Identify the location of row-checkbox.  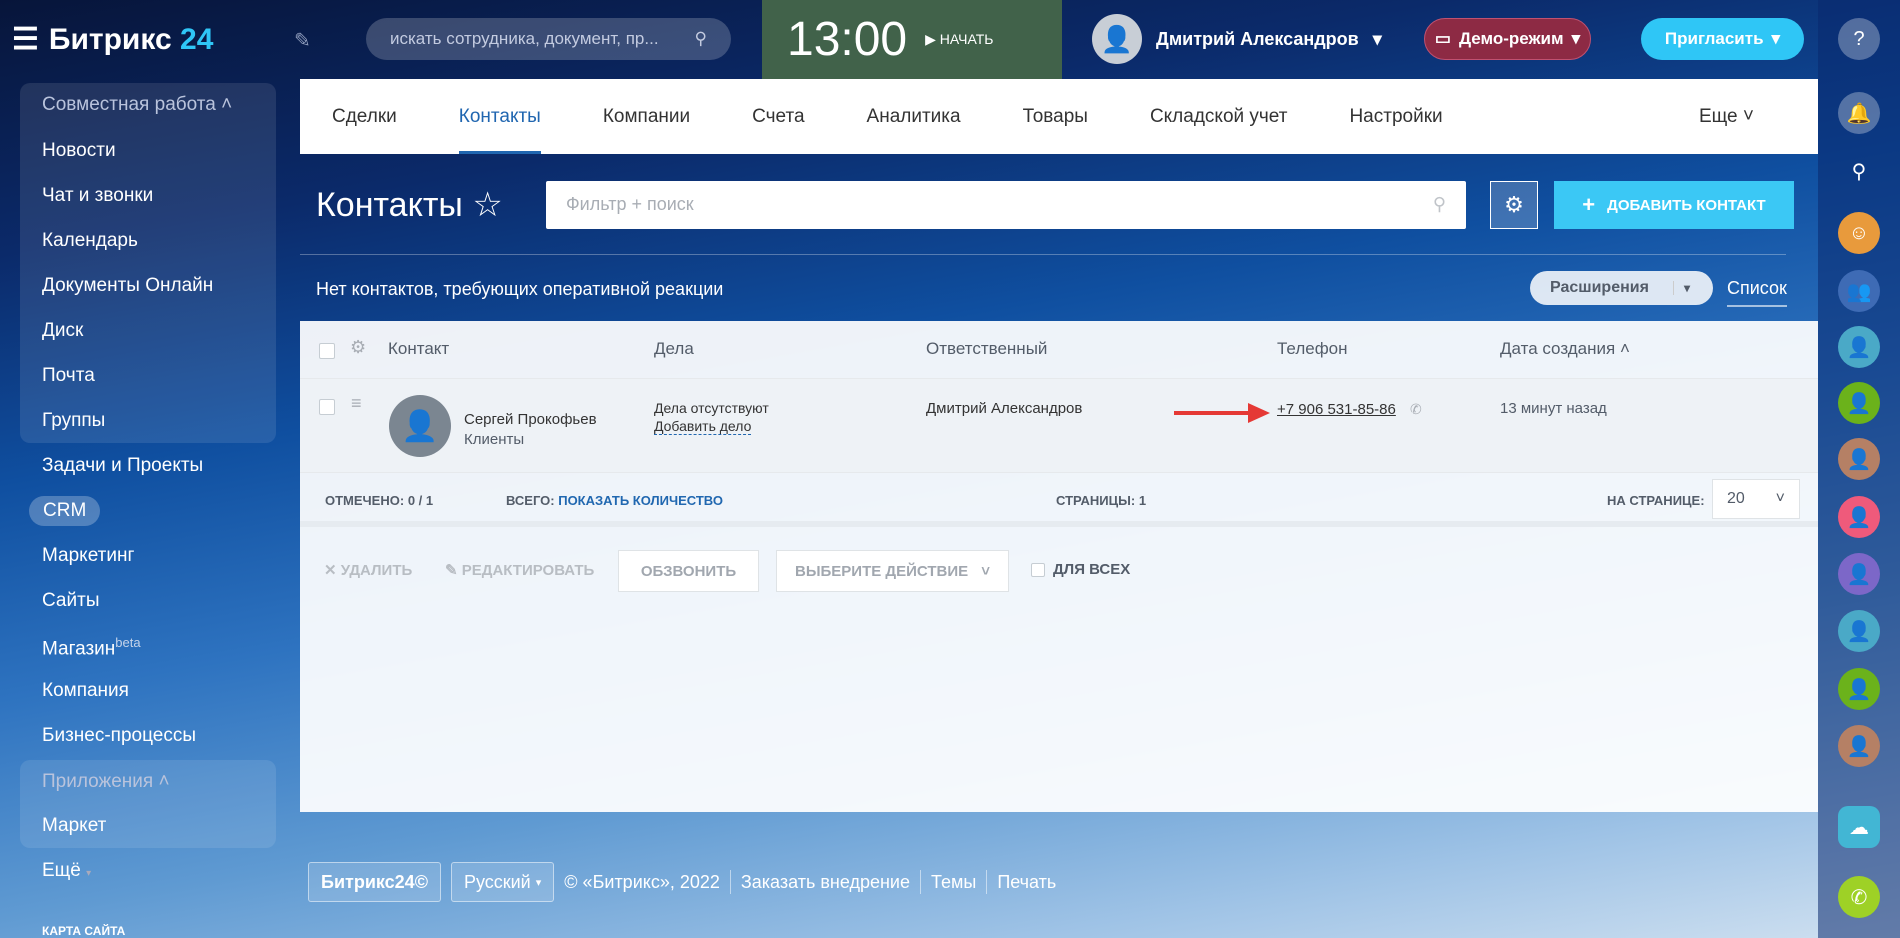
(327, 407).